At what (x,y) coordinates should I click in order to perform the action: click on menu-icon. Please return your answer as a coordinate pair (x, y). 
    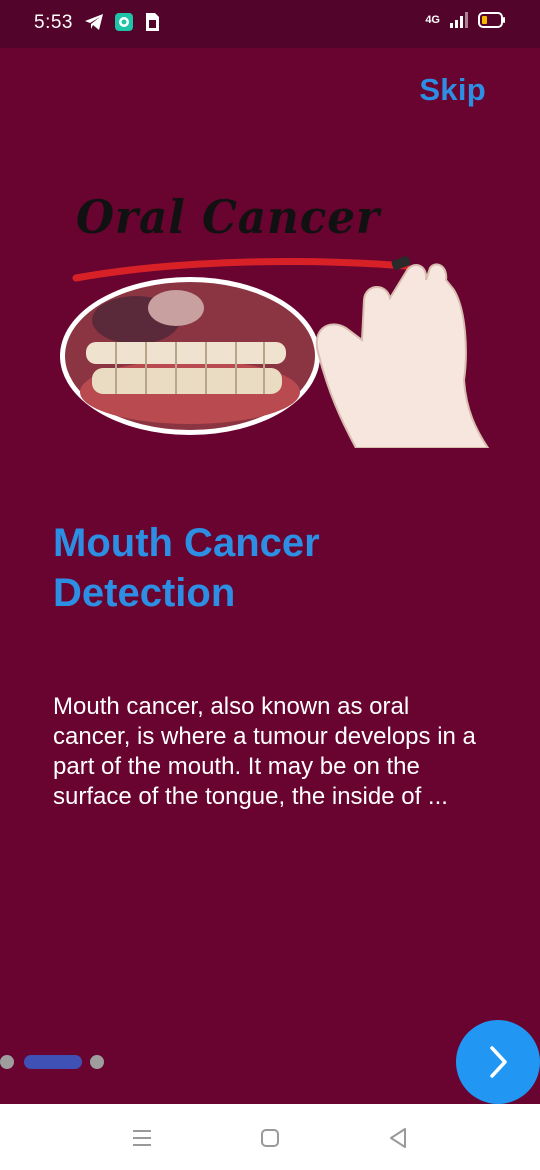
    Looking at the image, I should click on (142, 1138).